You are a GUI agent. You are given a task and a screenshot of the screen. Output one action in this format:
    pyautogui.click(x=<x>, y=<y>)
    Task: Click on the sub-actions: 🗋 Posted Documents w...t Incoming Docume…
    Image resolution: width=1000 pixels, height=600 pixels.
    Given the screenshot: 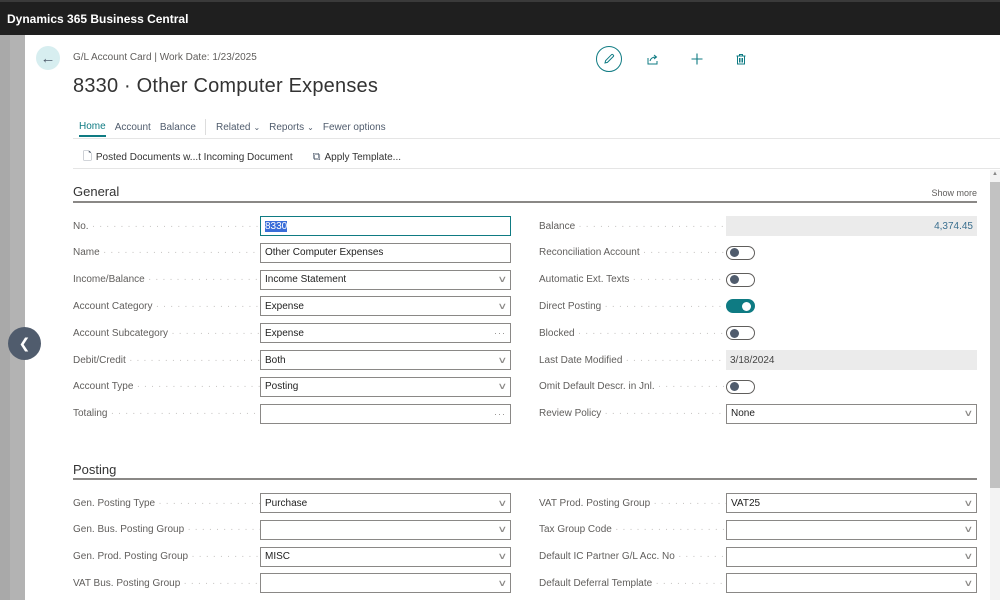 What is the action you would take?
    pyautogui.click(x=252, y=157)
    